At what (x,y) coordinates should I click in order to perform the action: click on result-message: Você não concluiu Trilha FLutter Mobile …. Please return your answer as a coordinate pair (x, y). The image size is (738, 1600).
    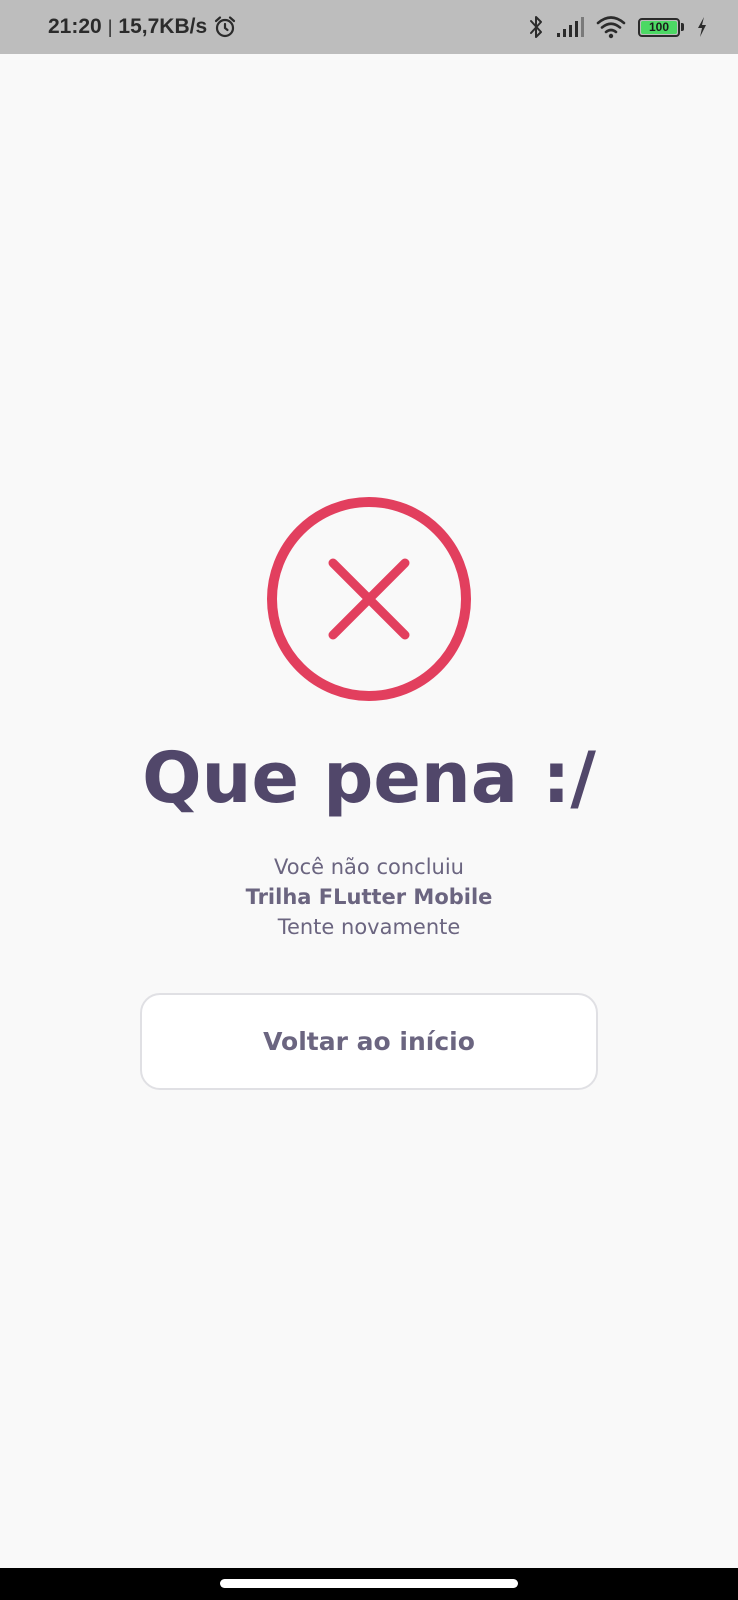
    Looking at the image, I should click on (369, 897).